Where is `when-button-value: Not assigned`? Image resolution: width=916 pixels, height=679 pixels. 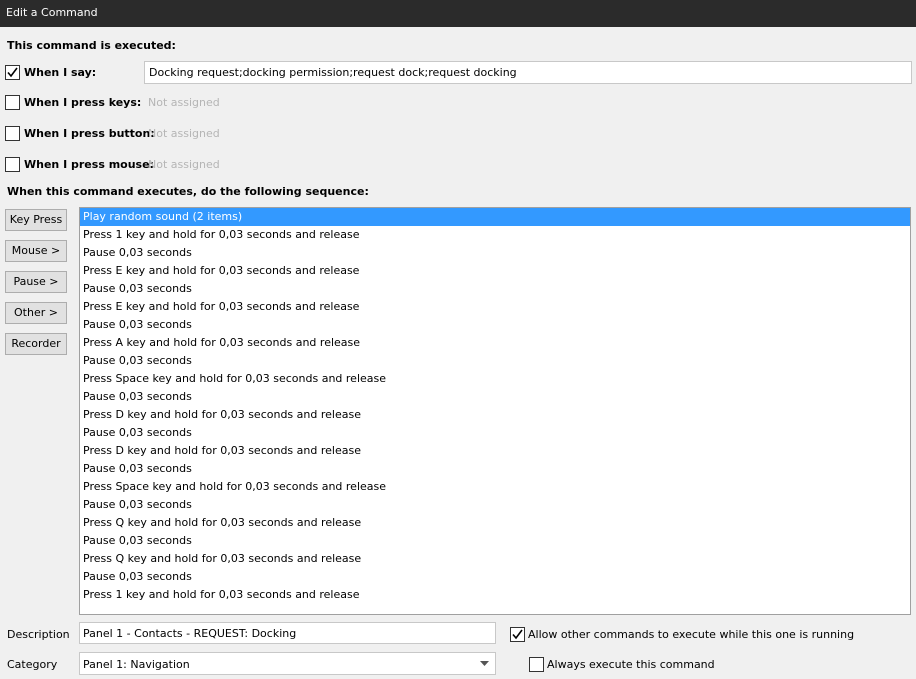 when-button-value: Not assigned is located at coordinates (184, 133).